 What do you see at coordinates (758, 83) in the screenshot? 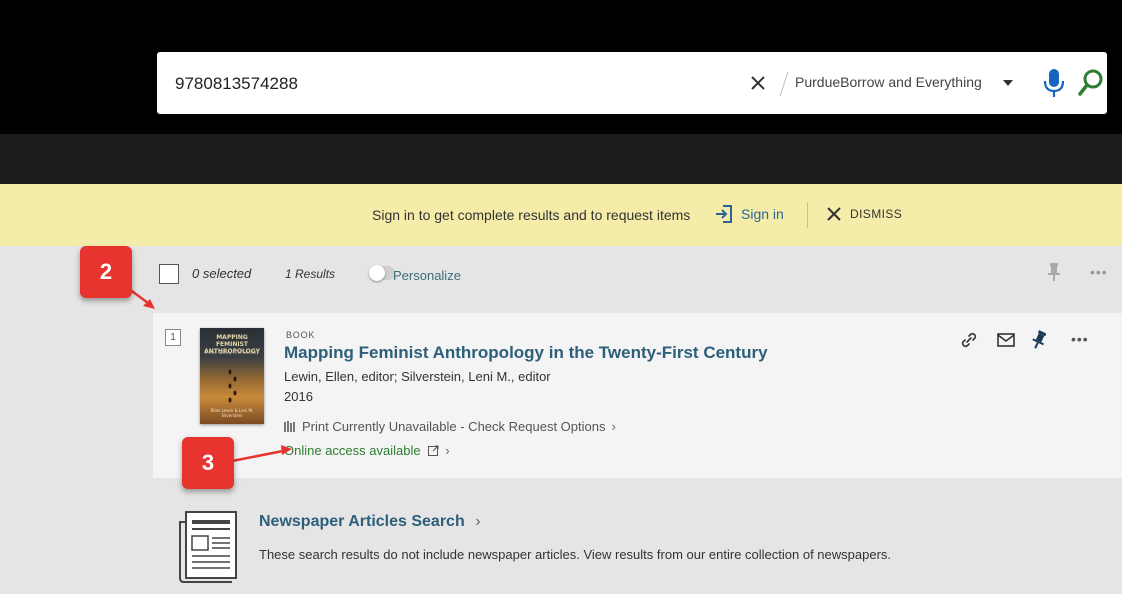
I see `clear-icon` at bounding box center [758, 83].